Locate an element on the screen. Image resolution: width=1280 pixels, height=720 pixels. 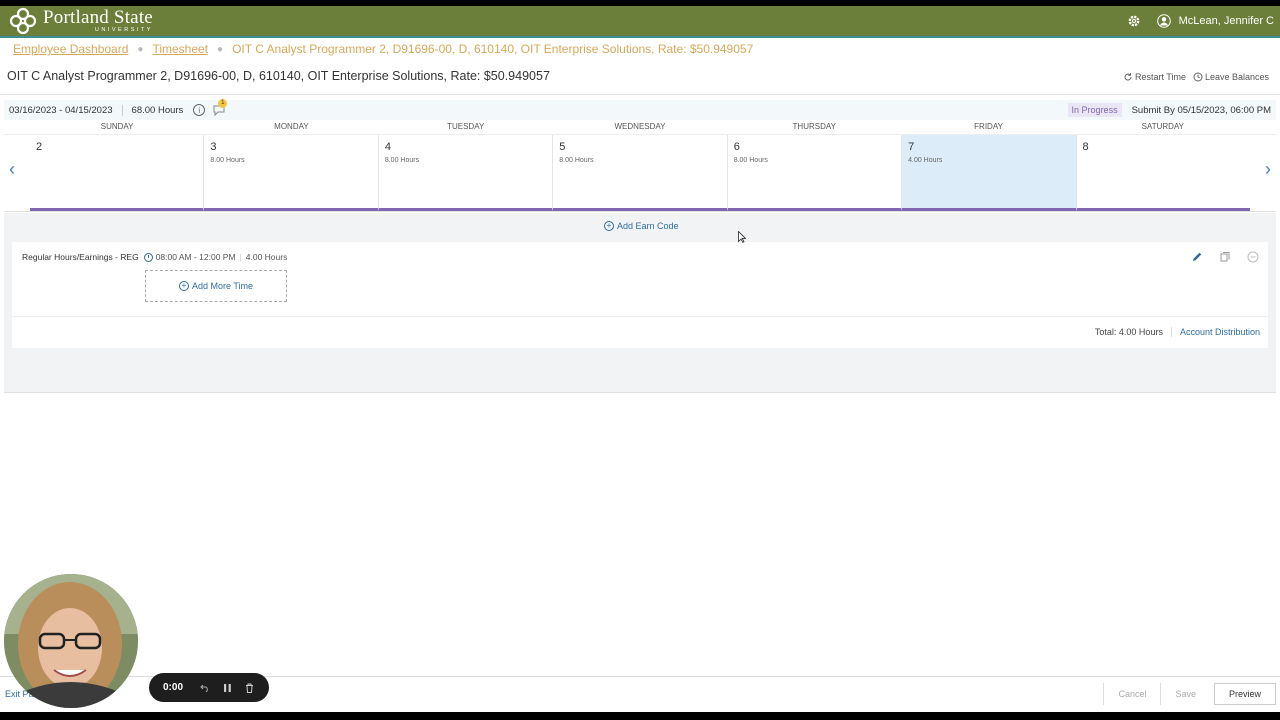
calendar-day: 2 is located at coordinates (117, 173).